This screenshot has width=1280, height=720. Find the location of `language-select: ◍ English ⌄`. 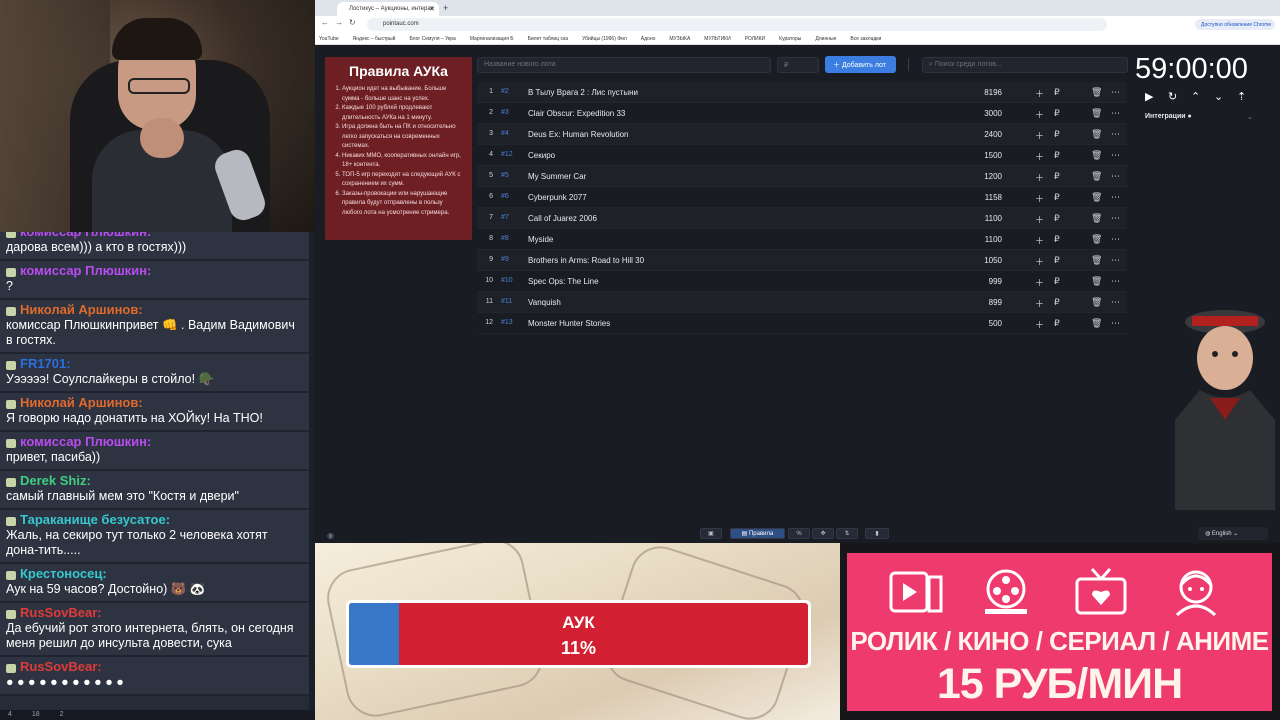

language-select: ◍ English ⌄ is located at coordinates (1233, 533).